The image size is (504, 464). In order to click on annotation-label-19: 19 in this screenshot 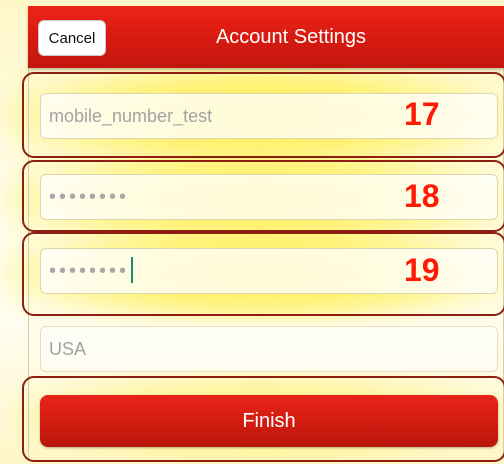, I will do `click(422, 270)`.